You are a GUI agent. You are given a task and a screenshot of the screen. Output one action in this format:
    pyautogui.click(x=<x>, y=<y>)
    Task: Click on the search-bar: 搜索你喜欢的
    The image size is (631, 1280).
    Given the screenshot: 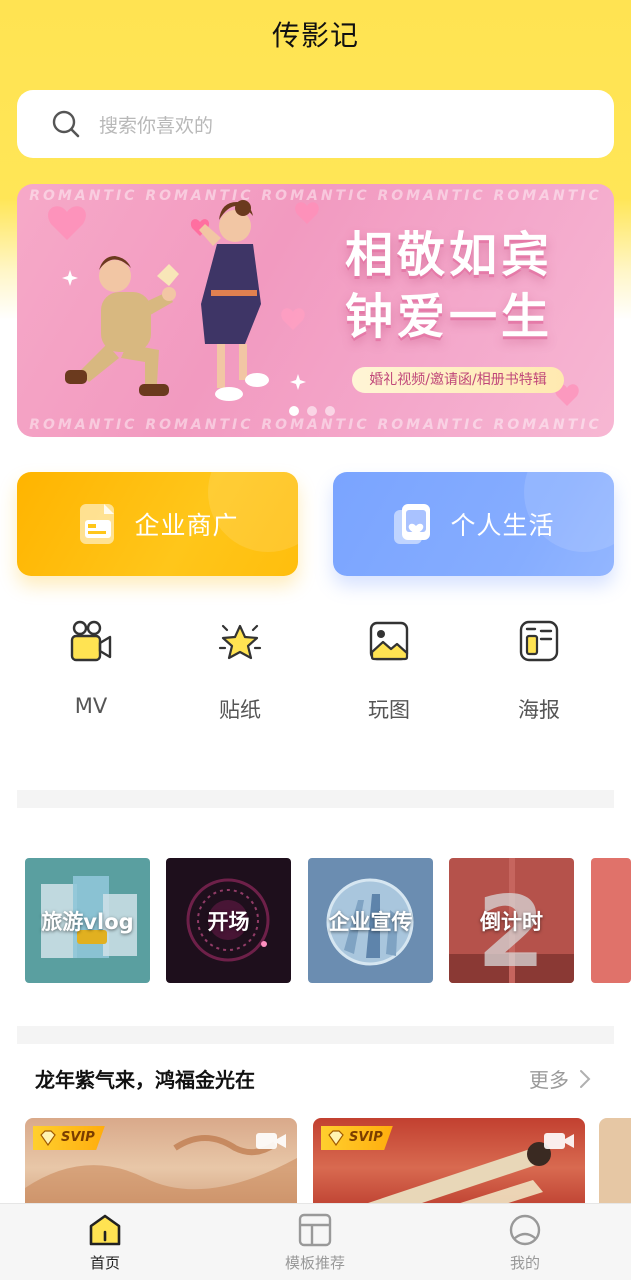 What is the action you would take?
    pyautogui.click(x=315, y=124)
    